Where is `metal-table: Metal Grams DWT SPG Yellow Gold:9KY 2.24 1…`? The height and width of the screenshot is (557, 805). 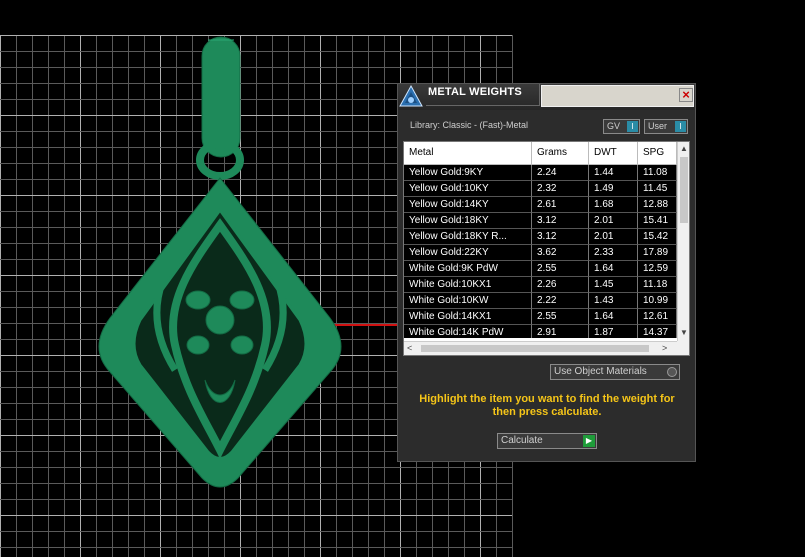
metal-table: Metal Grams DWT SPG Yellow Gold:9KY 2.24 1… is located at coordinates (546, 248).